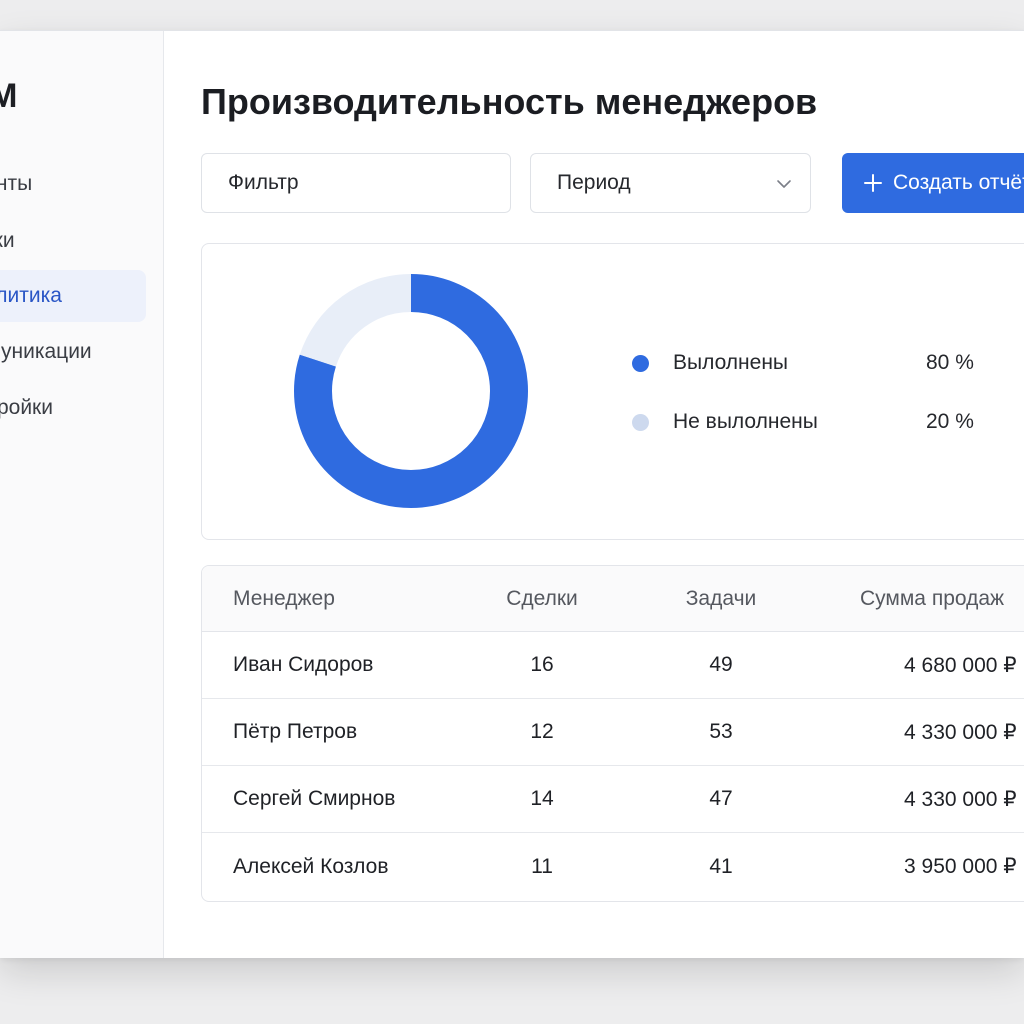 The width and height of the screenshot is (1024, 1024). What do you see at coordinates (509, 101) in the screenshot?
I see `page-title: Производительность менеджеров` at bounding box center [509, 101].